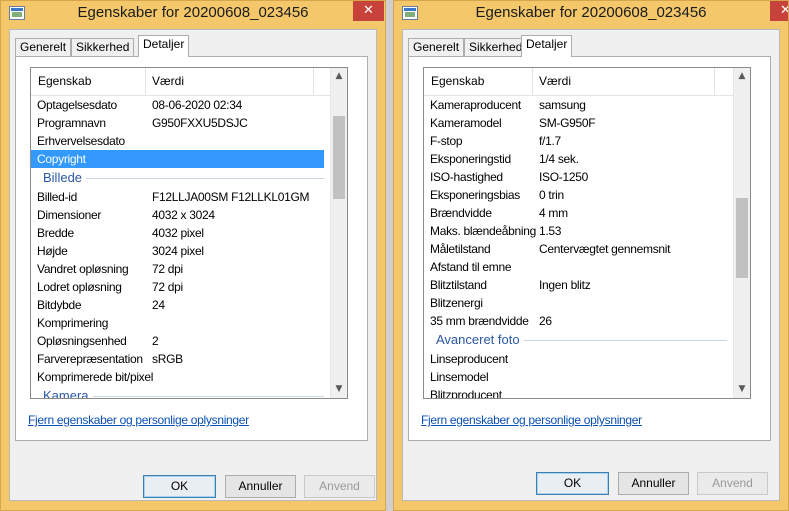  I want to click on table-row: Linsemodel, so click(578, 377).